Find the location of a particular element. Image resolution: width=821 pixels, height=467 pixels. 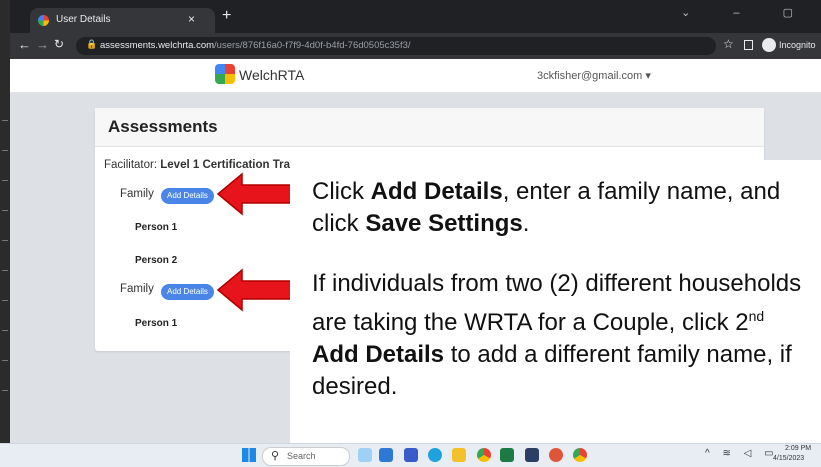

instruction-text: Click is located at coordinates (341, 191).